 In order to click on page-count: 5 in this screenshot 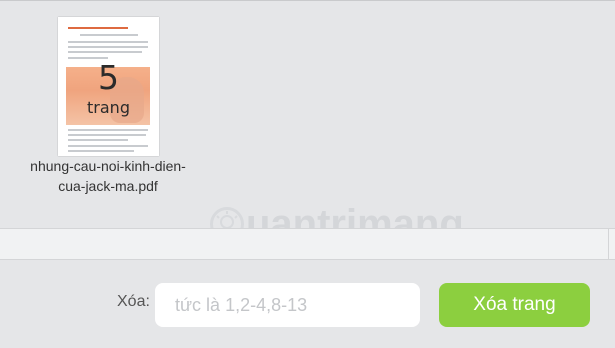, I will do `click(108, 77)`.